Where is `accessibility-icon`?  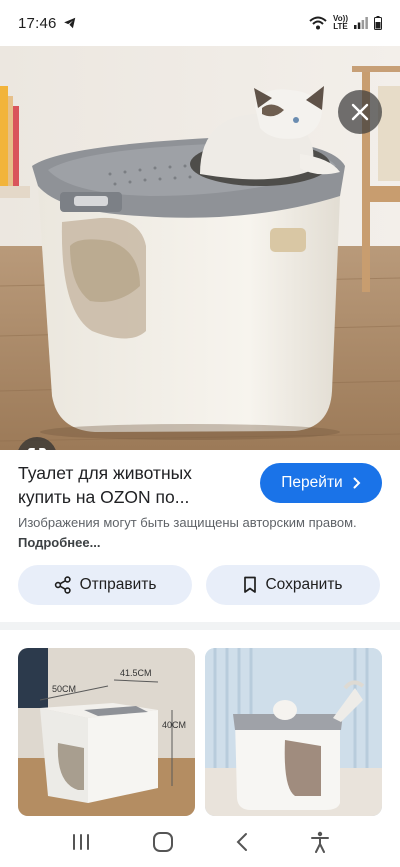
accessibility-icon is located at coordinates (320, 842).